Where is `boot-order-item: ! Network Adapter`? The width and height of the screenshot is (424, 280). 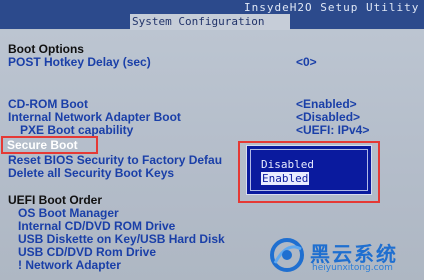 boot-order-item: ! Network Adapter is located at coordinates (69, 265).